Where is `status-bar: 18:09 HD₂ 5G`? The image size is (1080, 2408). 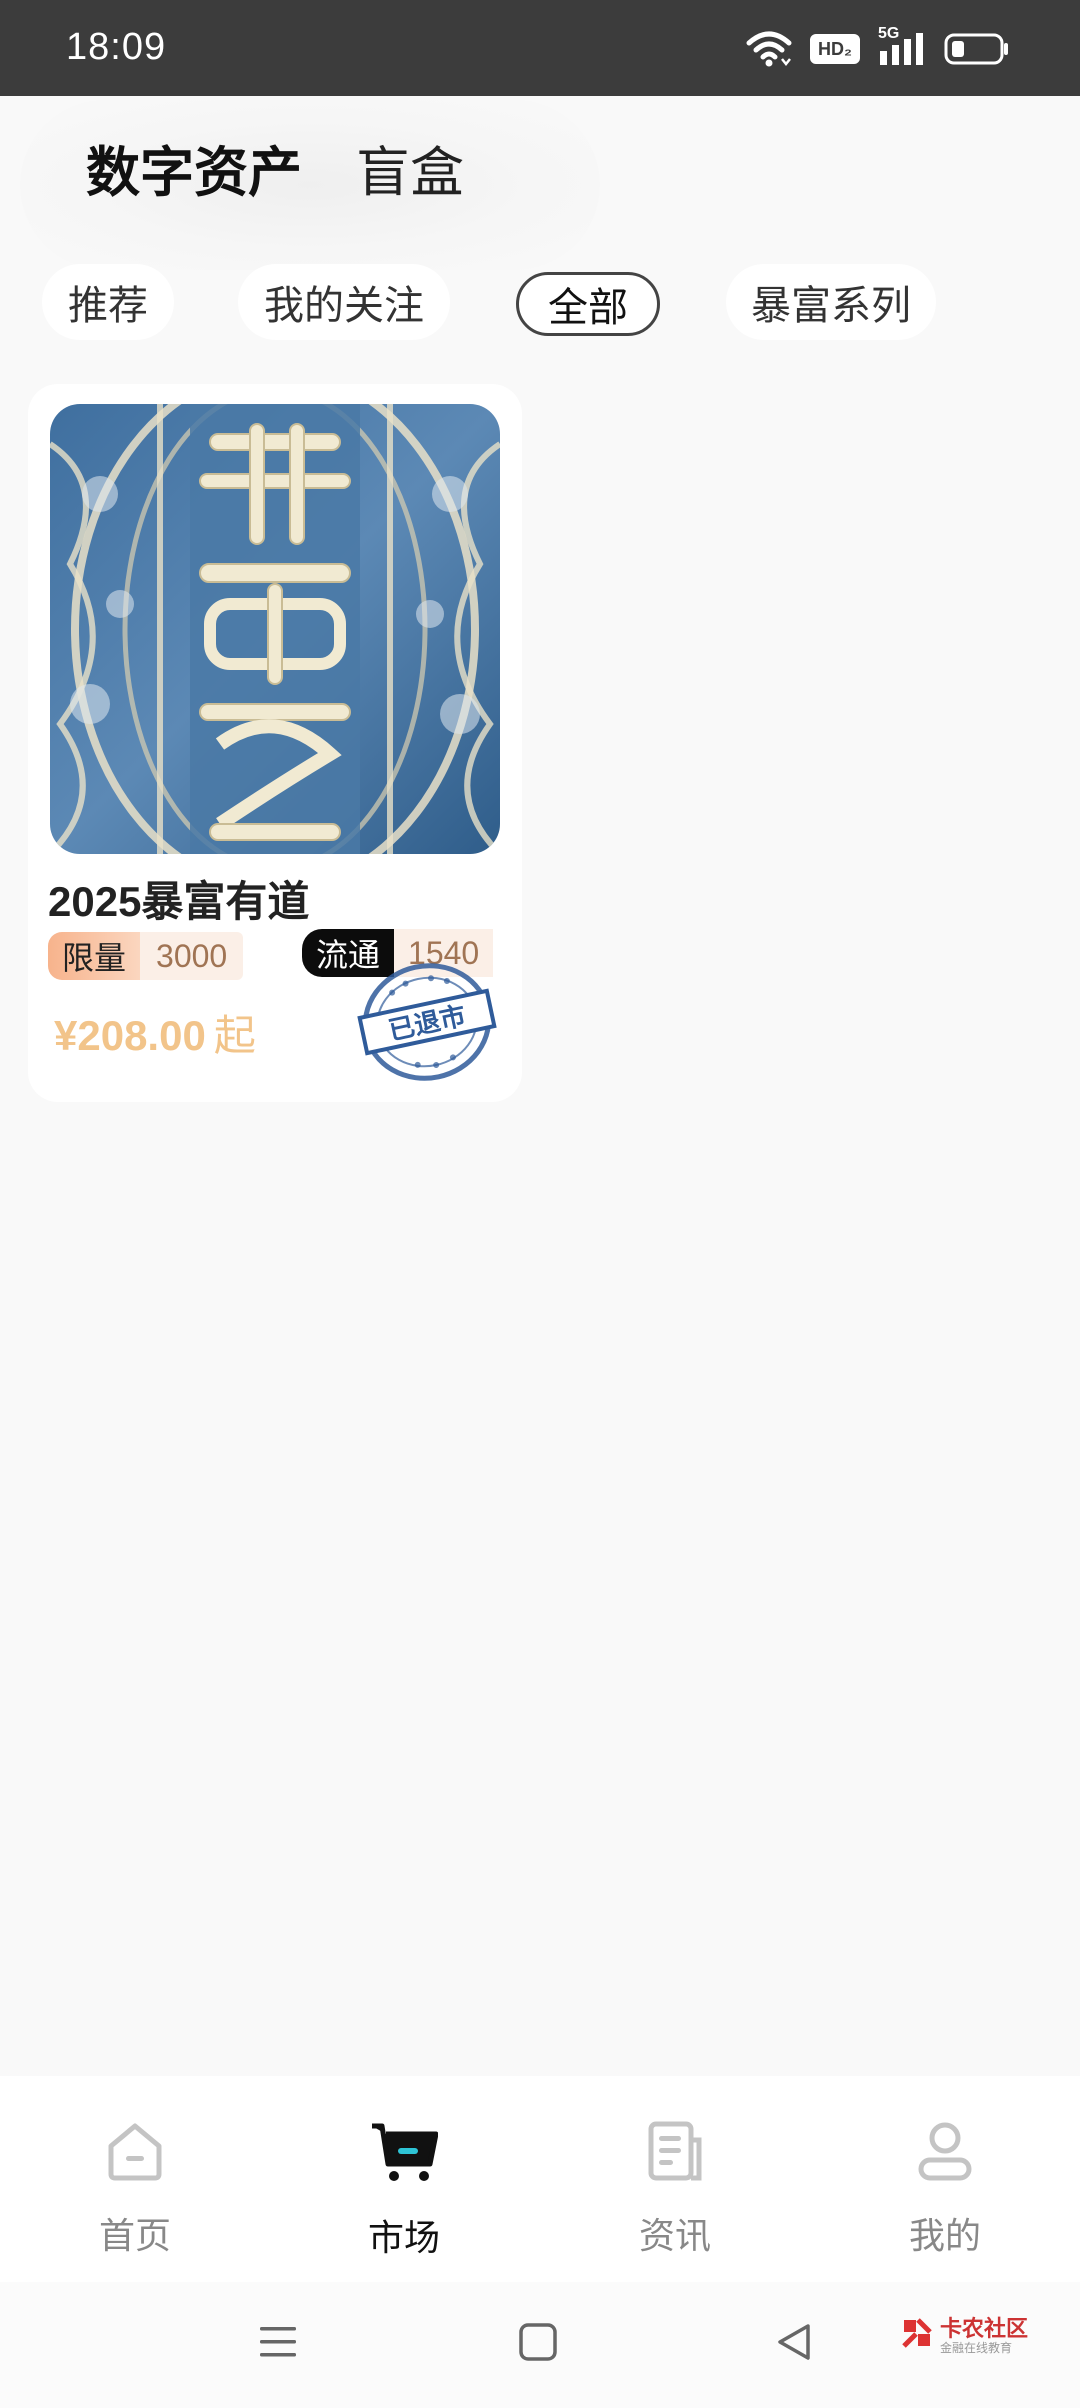
status-bar: 18:09 HD₂ 5G is located at coordinates (540, 48).